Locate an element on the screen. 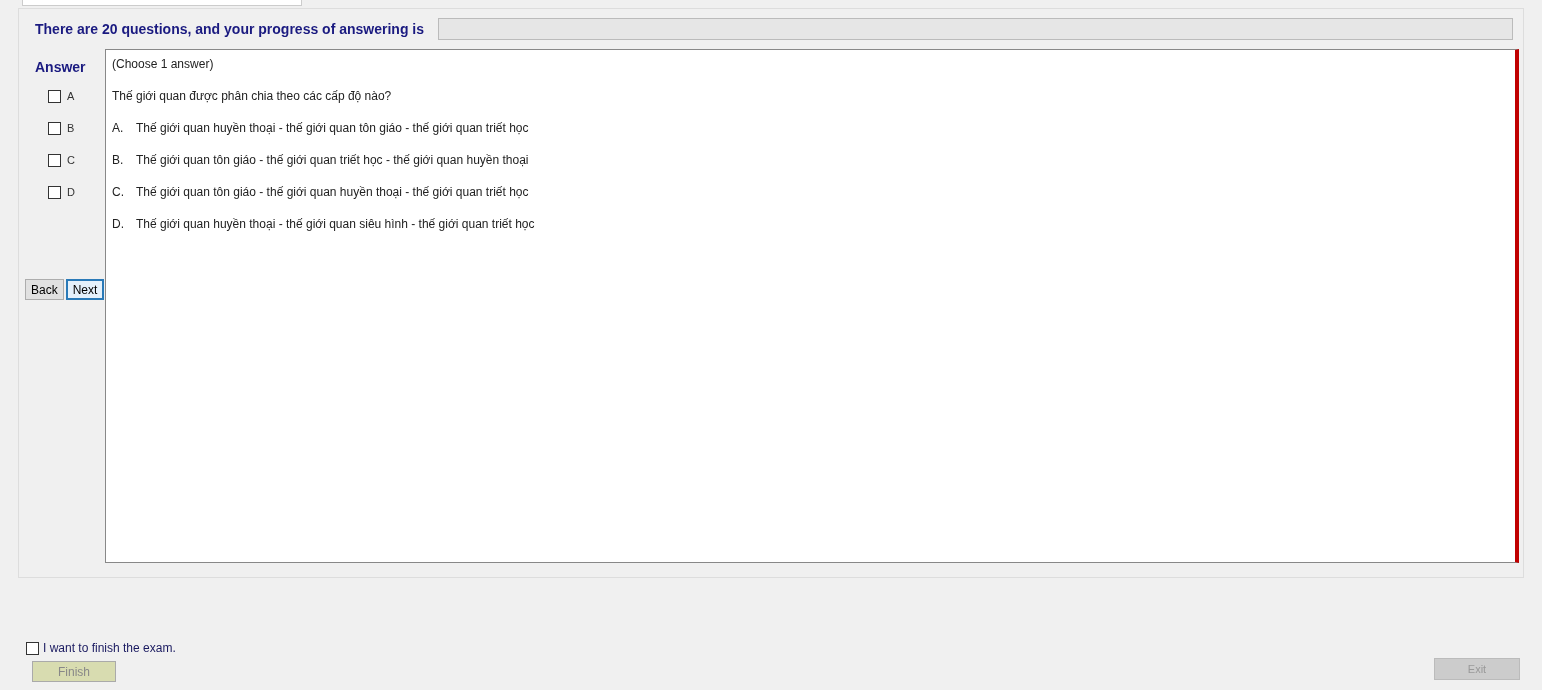 The height and width of the screenshot is (690, 1542). question-text: Thế giới quan được phân chia theo các cấp độ nào? is located at coordinates (252, 96).